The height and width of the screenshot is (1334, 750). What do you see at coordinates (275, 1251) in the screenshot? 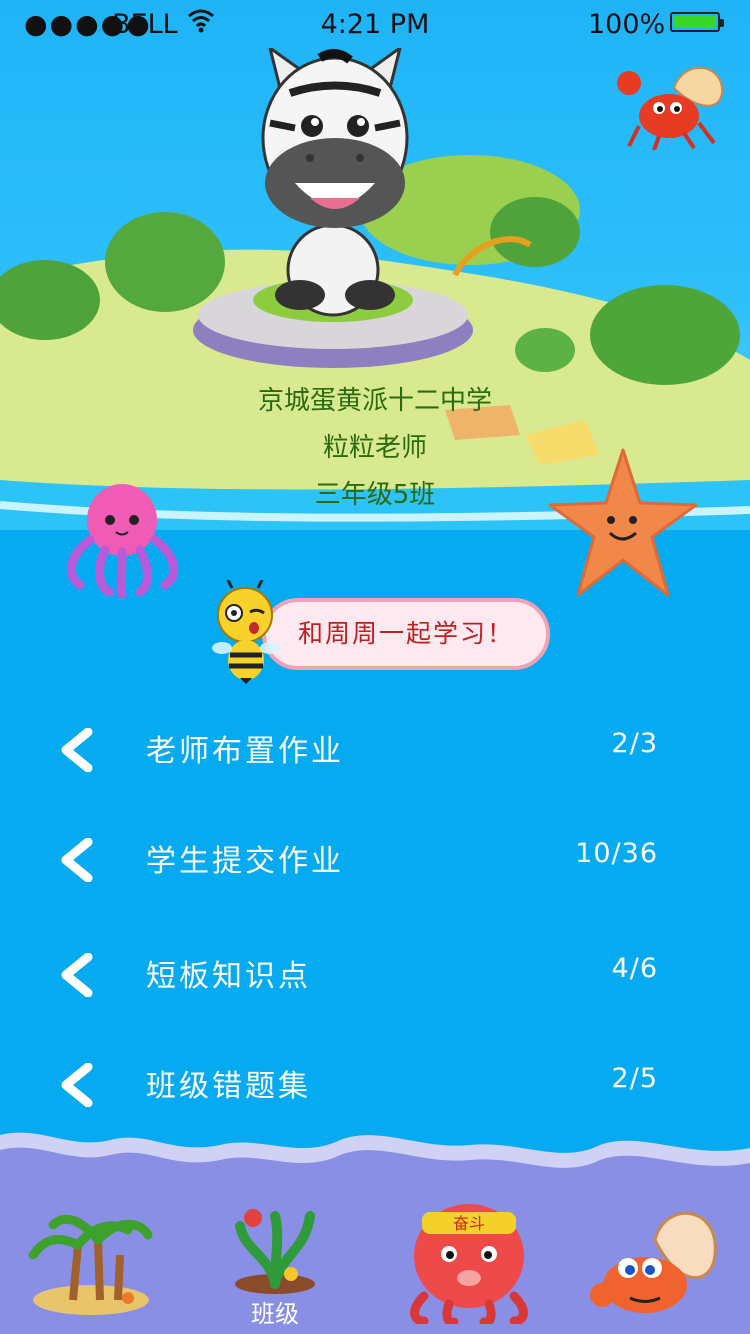
I see `coral-icon` at bounding box center [275, 1251].